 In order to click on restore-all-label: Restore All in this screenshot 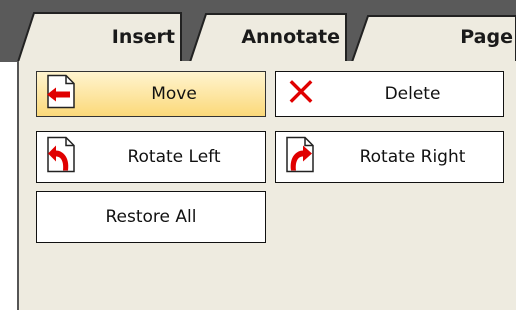, I will do `click(151, 217)`.